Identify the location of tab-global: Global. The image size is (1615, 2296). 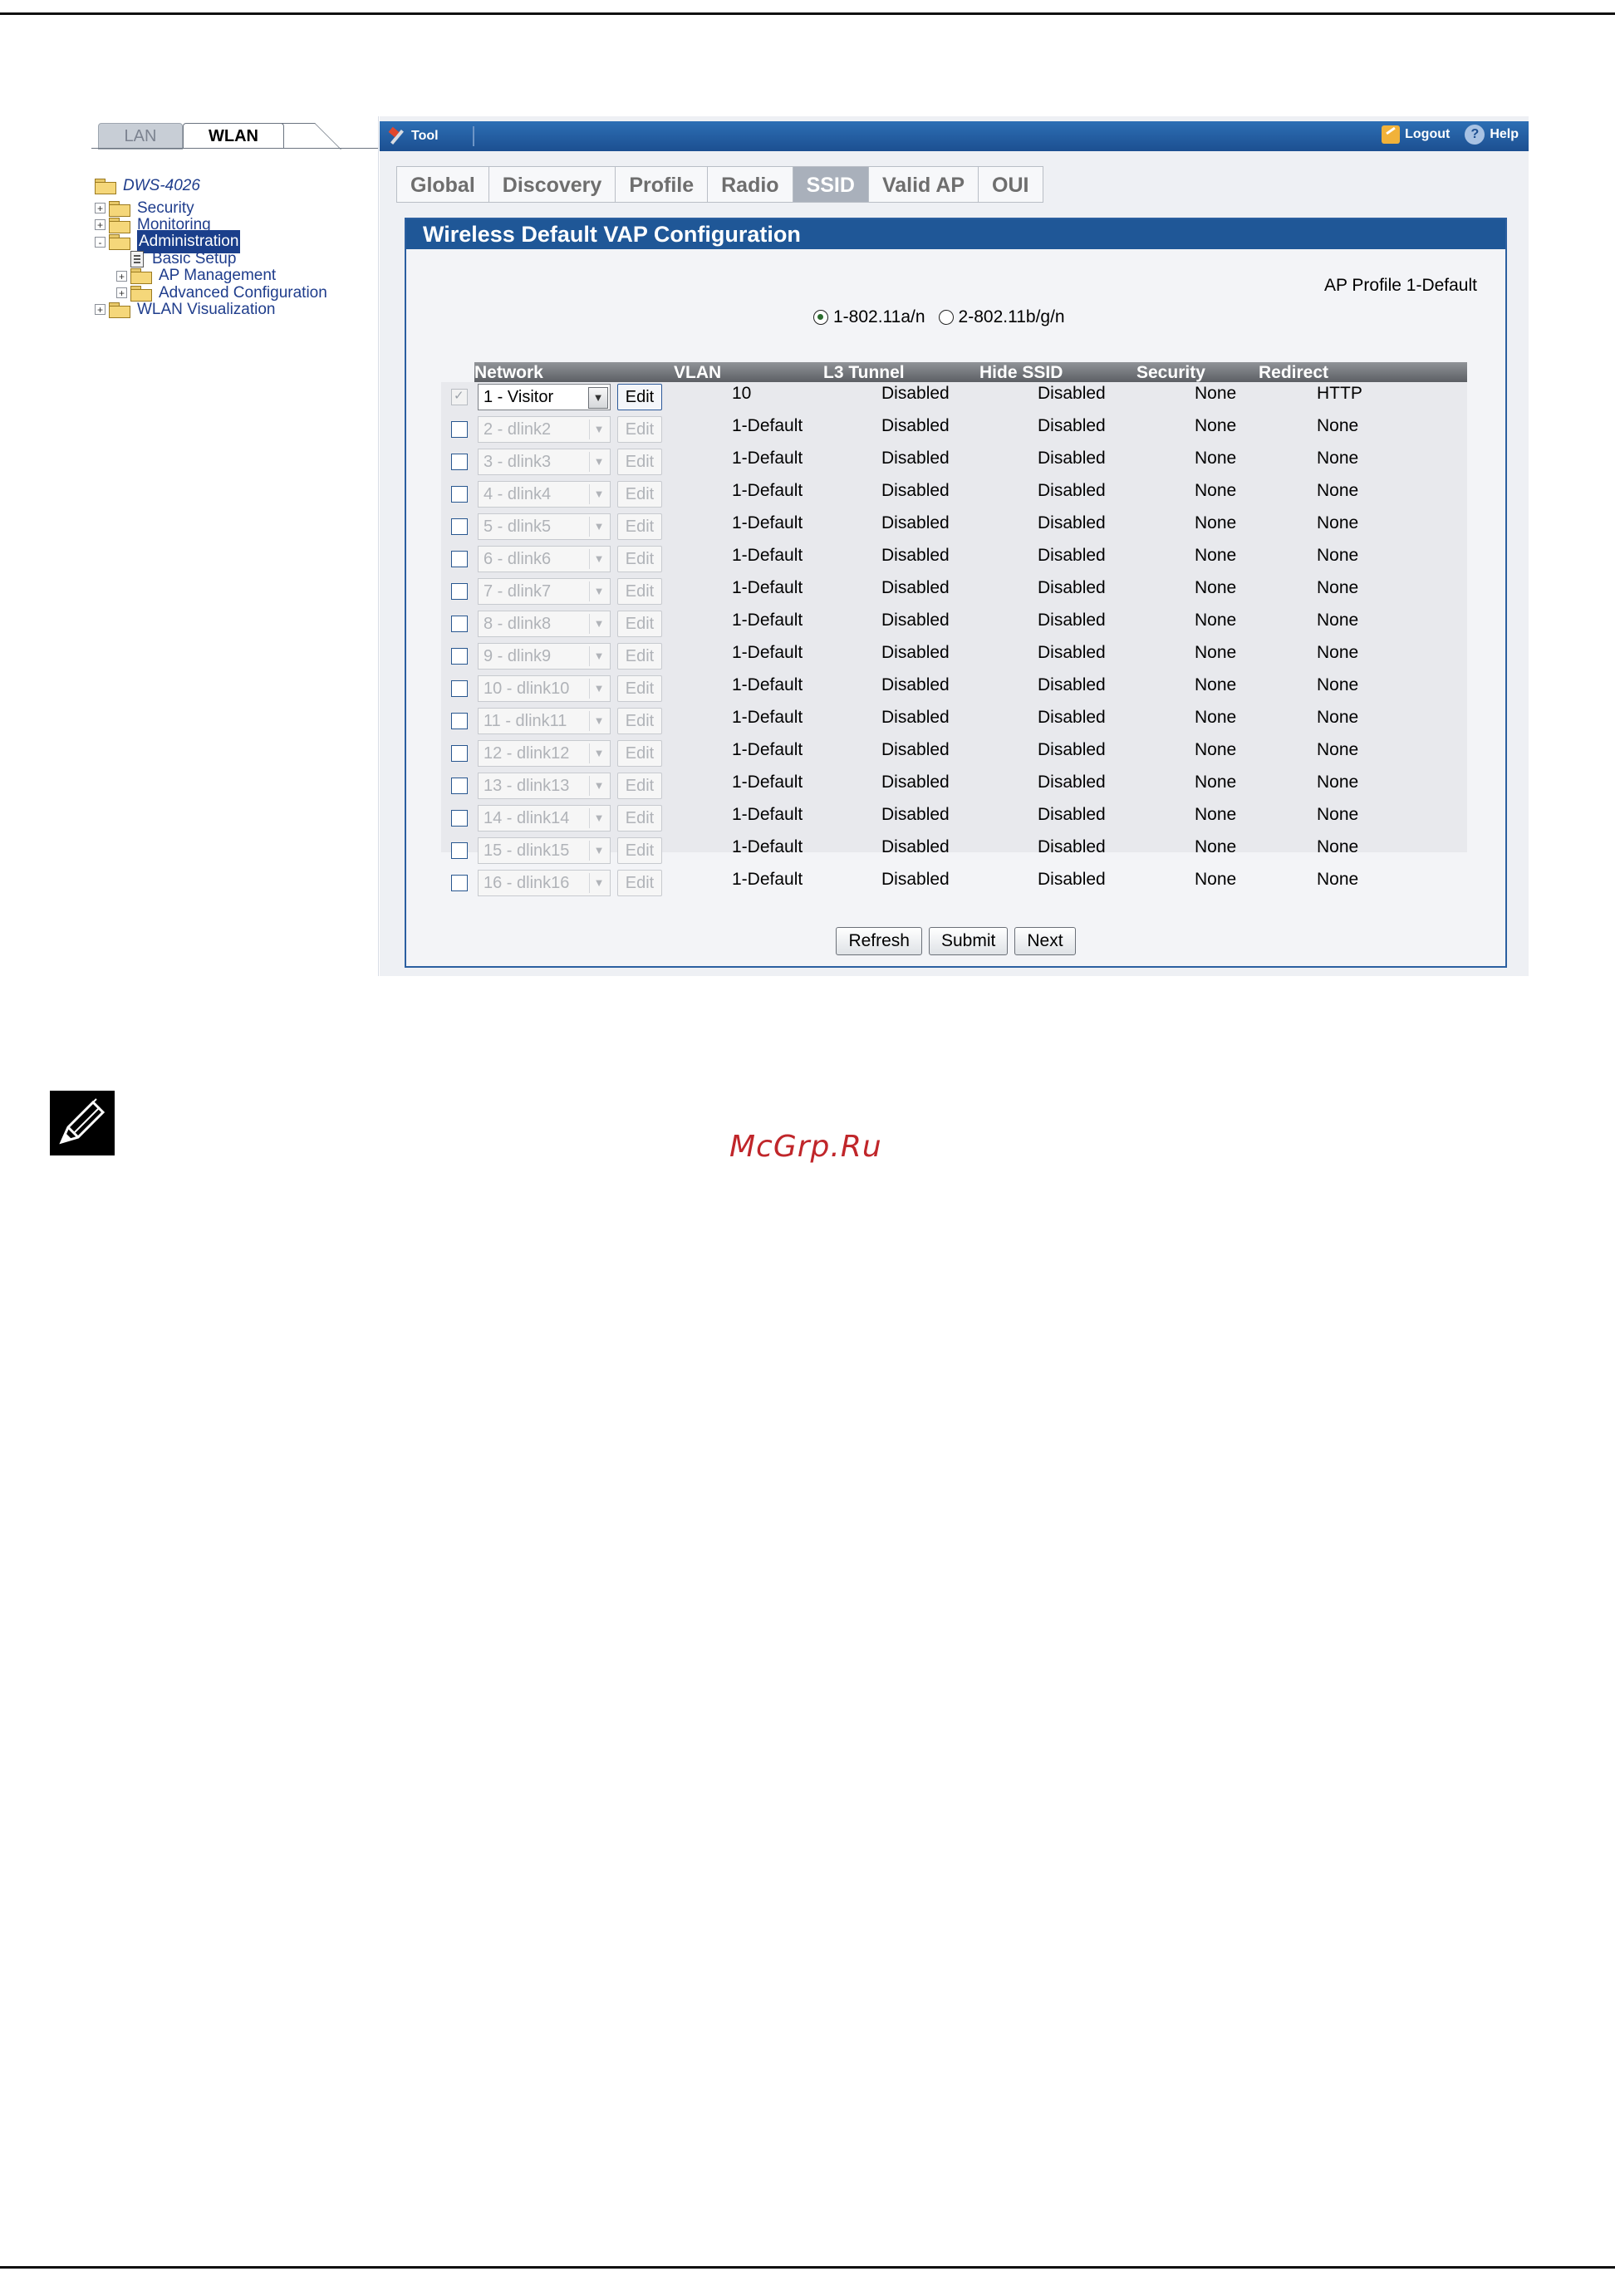
(442, 184).